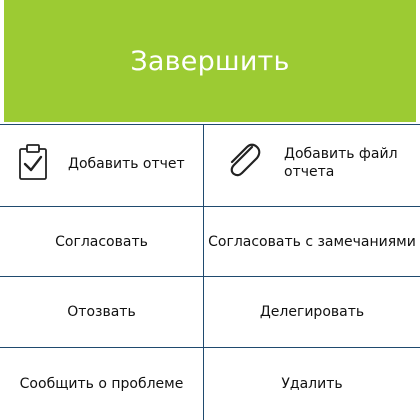 The width and height of the screenshot is (420, 420). What do you see at coordinates (126, 164) in the screenshot?
I see `add-report-label: Добавить отчет` at bounding box center [126, 164].